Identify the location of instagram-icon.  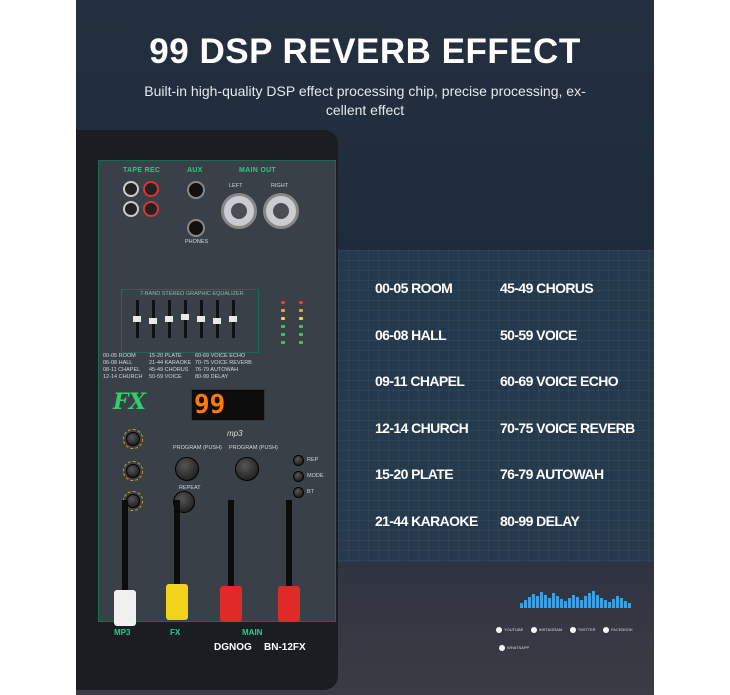
(533, 629).